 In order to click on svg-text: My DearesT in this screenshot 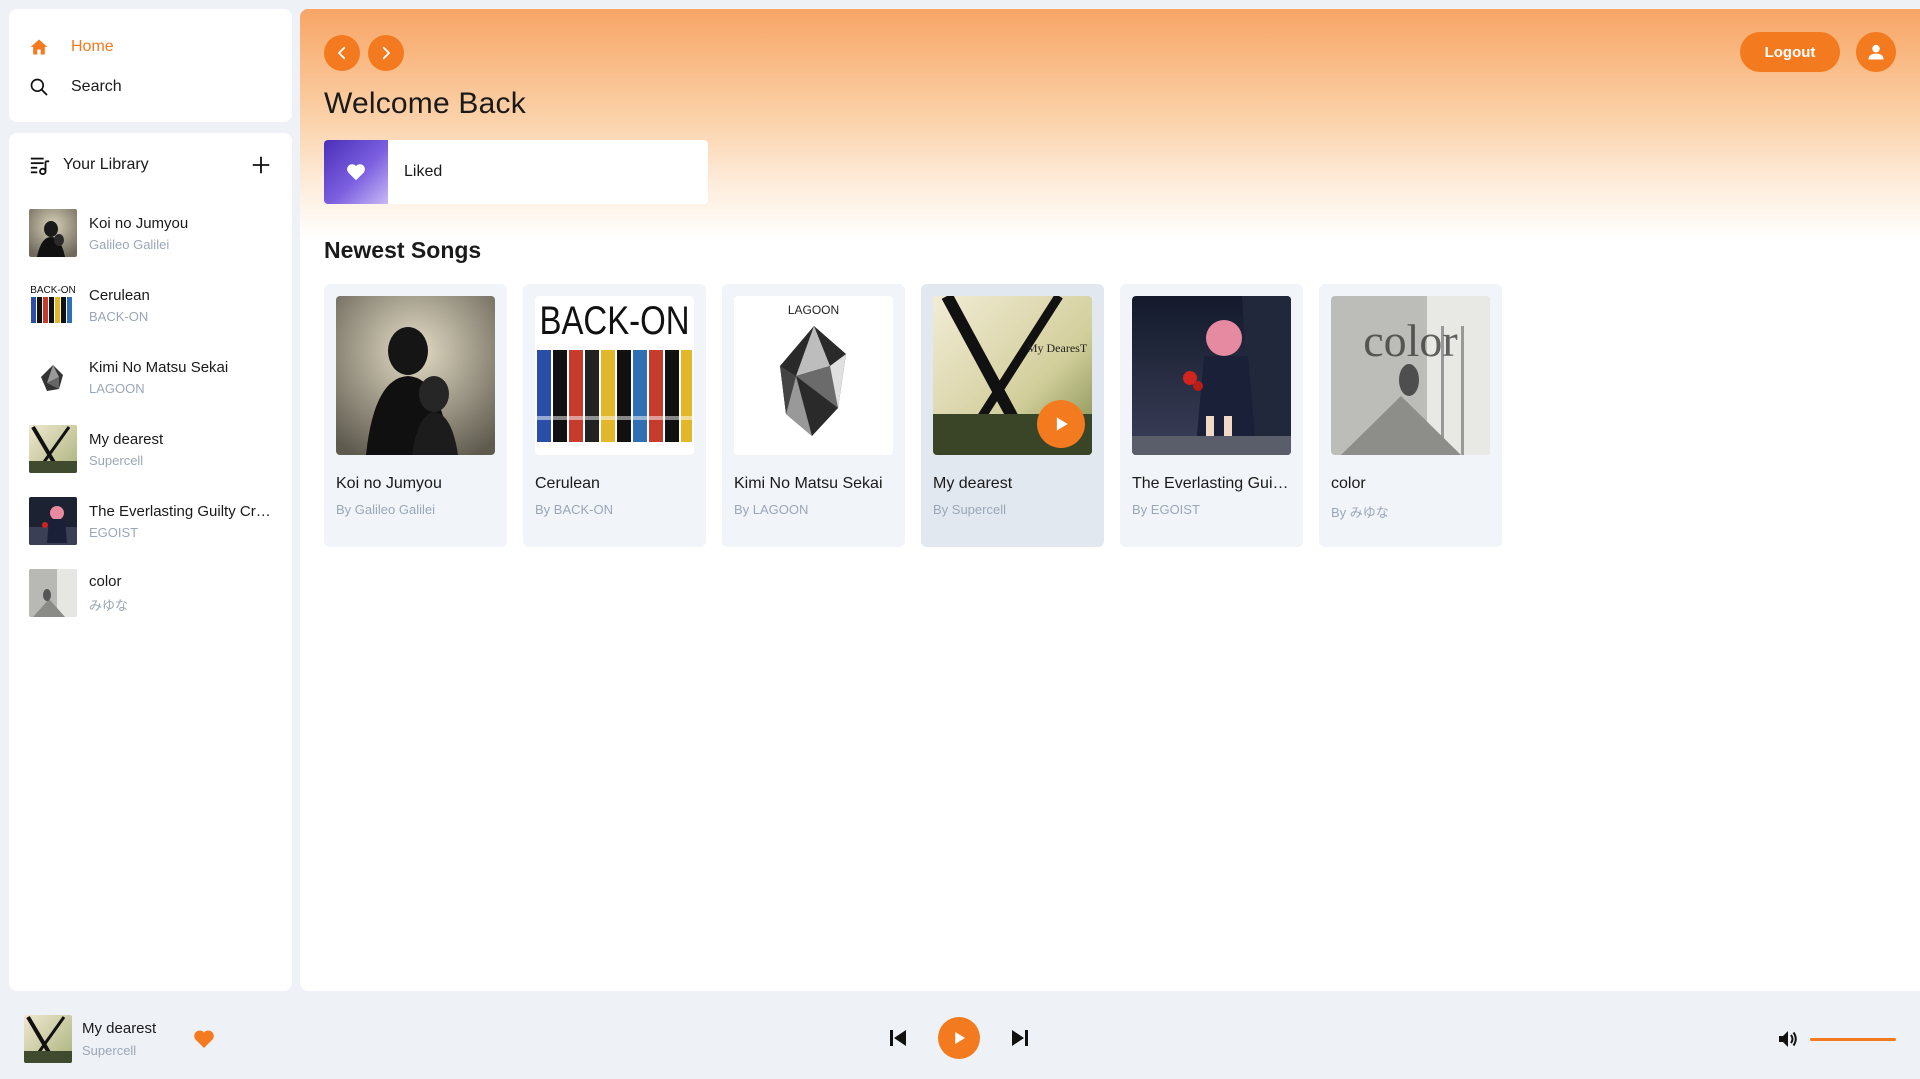, I will do `click(1057, 348)`.